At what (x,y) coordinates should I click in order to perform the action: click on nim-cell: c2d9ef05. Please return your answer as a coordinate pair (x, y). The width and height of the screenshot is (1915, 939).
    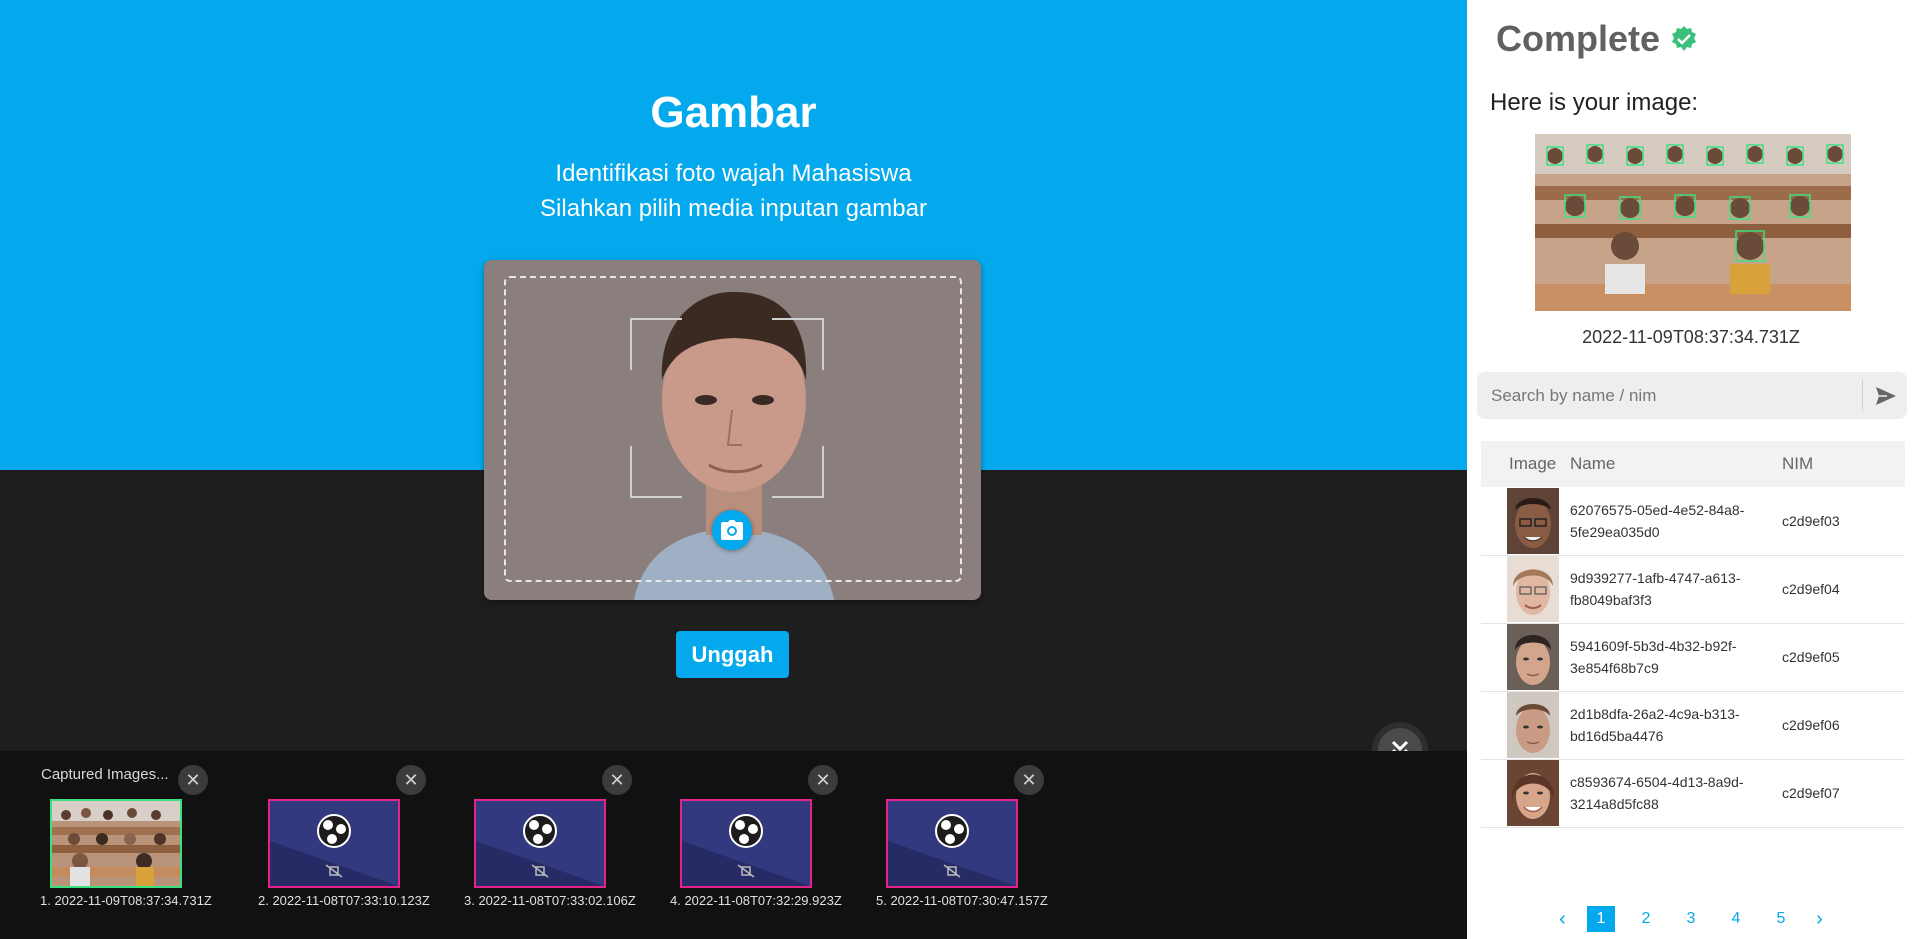
    Looking at the image, I should click on (1811, 657).